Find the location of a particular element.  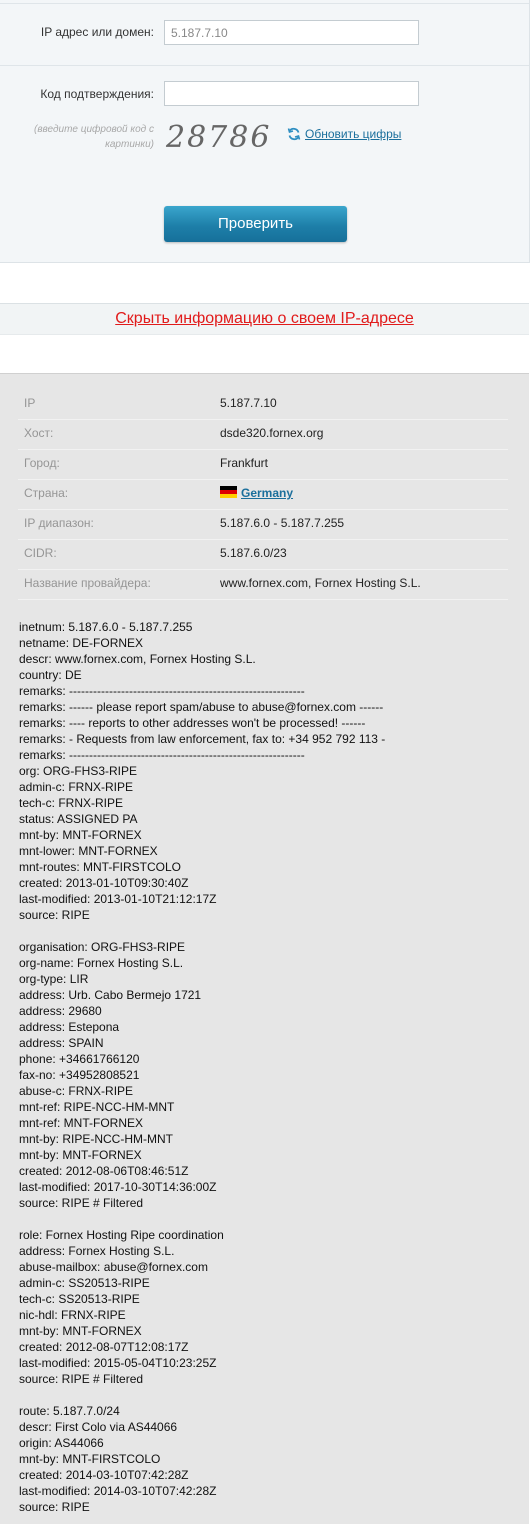

refresh-icon is located at coordinates (294, 134).